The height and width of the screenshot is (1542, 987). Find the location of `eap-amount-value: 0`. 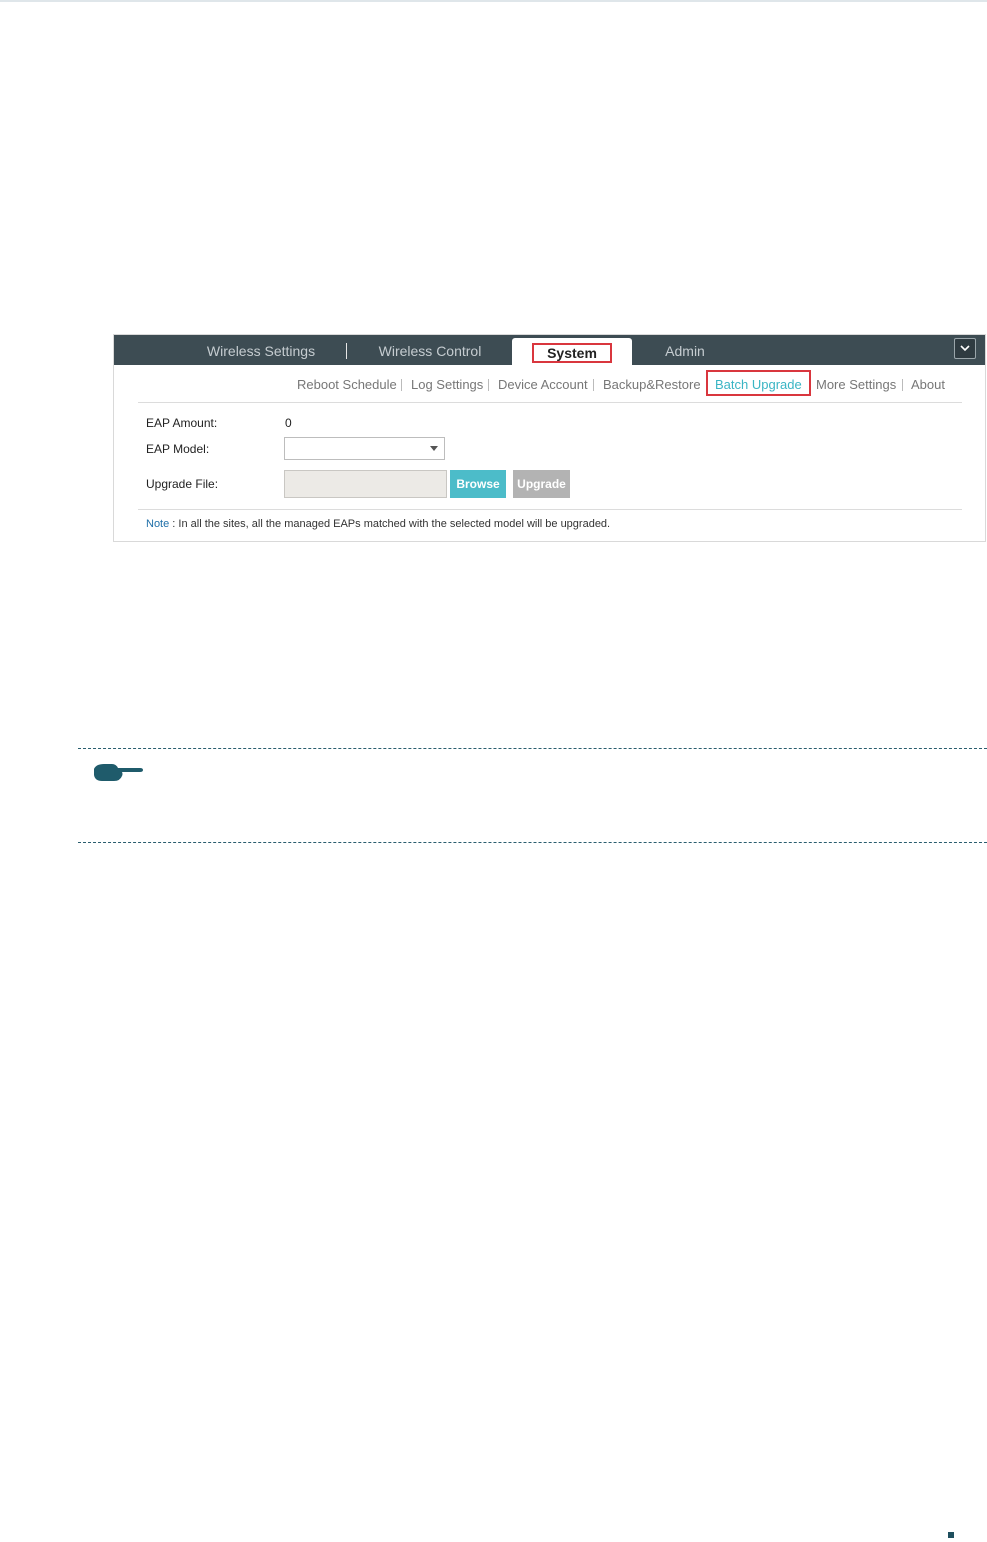

eap-amount-value: 0 is located at coordinates (288, 423).